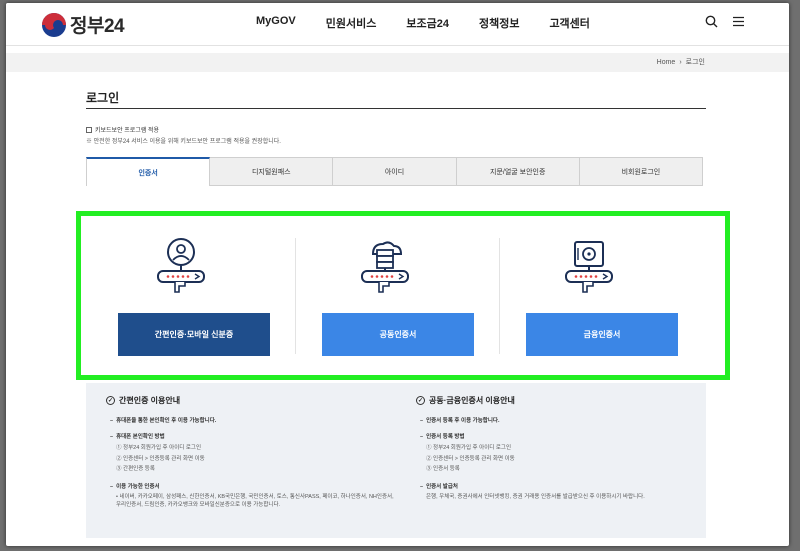  Describe the element at coordinates (518, 171) in the screenshot. I see `tab-biometric: 지문/얼굴 보안인증` at that location.